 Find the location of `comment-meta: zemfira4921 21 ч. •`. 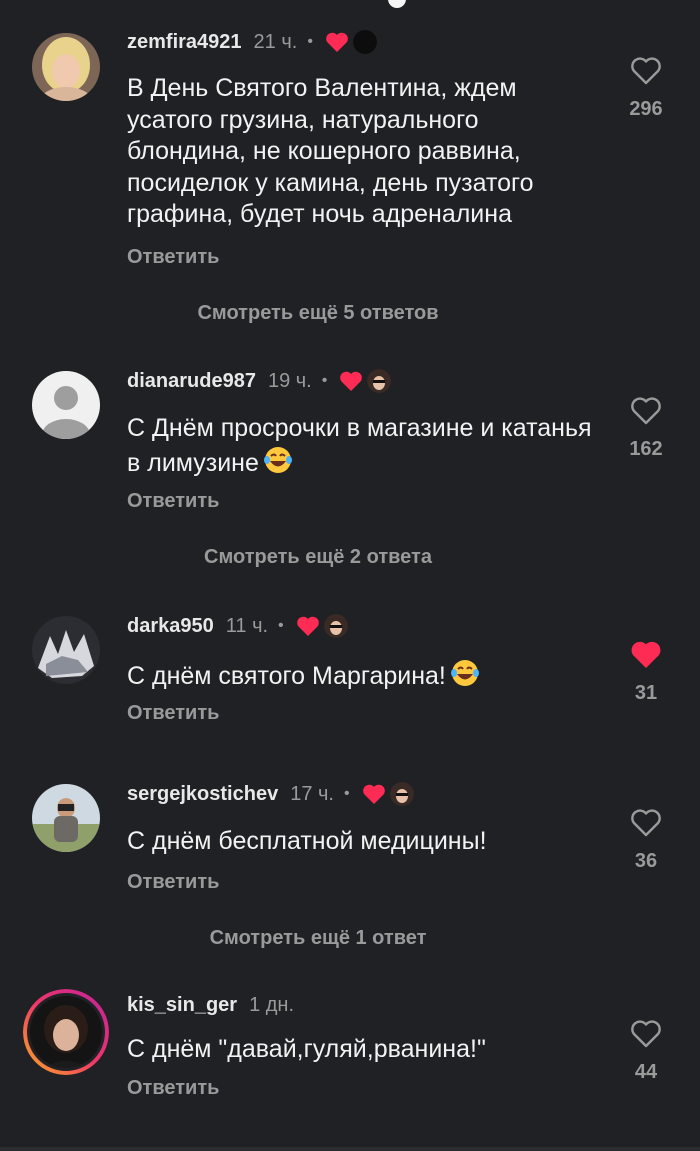

comment-meta: zemfira4921 21 ч. • is located at coordinates (252, 42).